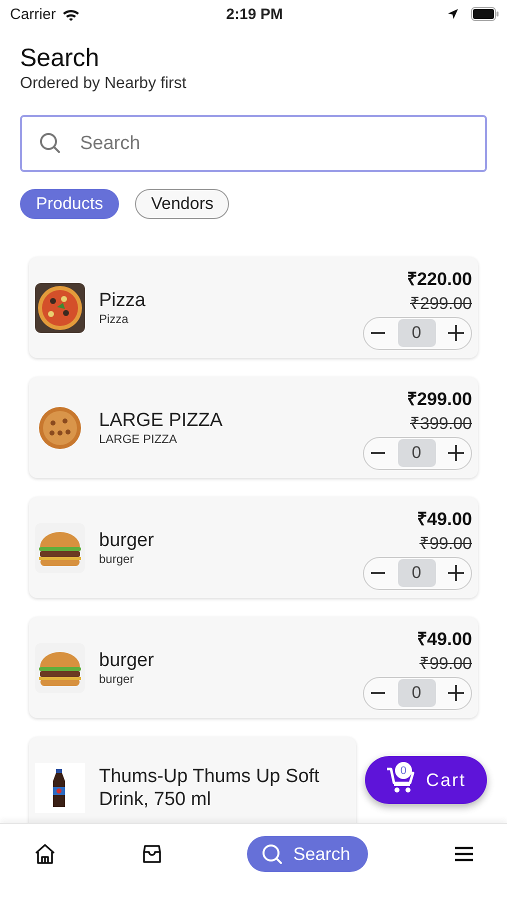 The height and width of the screenshot is (900, 507). Describe the element at coordinates (401, 780) in the screenshot. I see `cart-icon` at that location.